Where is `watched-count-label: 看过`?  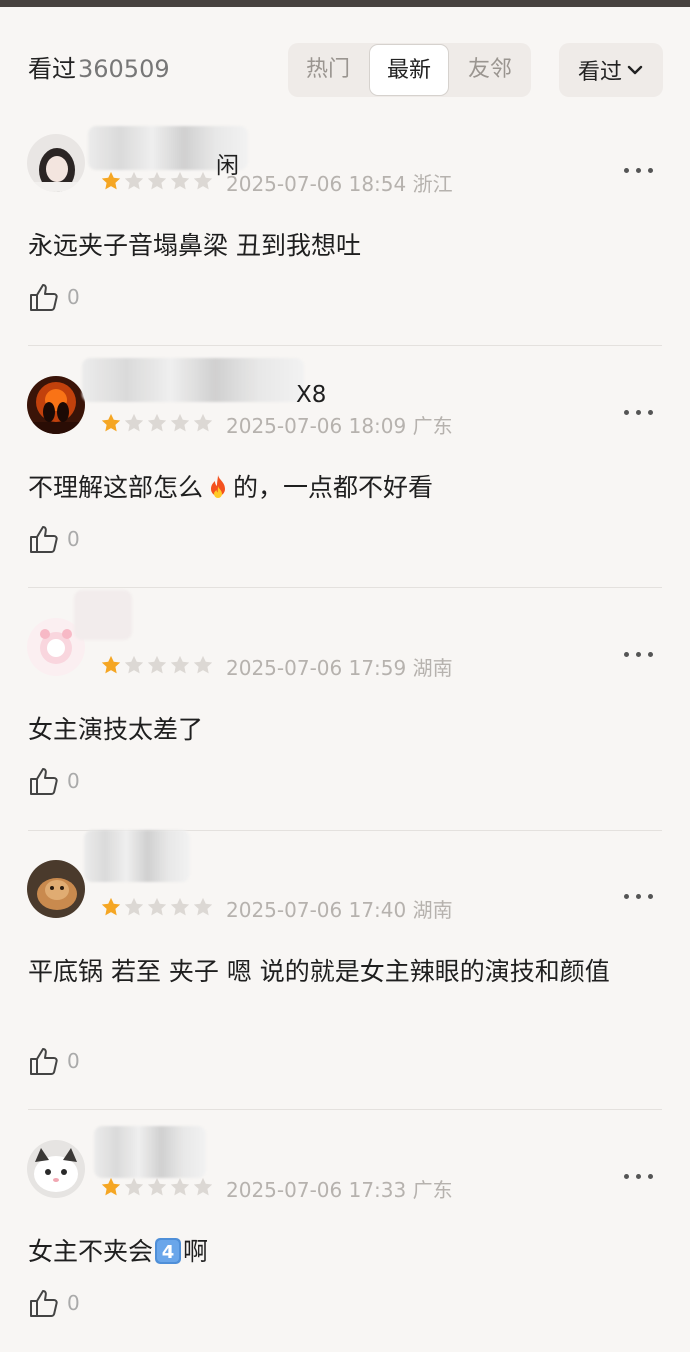
watched-count-label: 看过 is located at coordinates (52, 69).